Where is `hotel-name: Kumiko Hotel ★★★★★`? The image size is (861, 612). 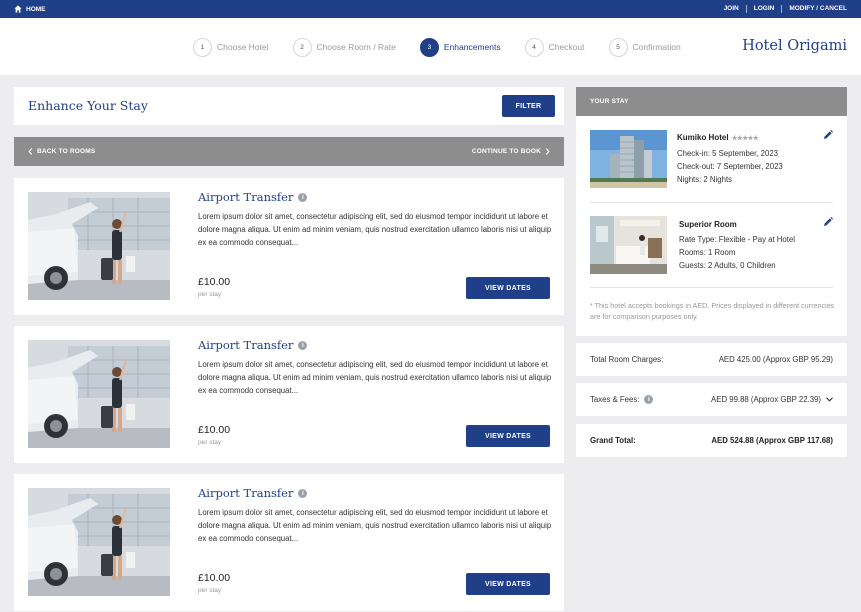 hotel-name: Kumiko Hotel ★★★★★ is located at coordinates (718, 137).